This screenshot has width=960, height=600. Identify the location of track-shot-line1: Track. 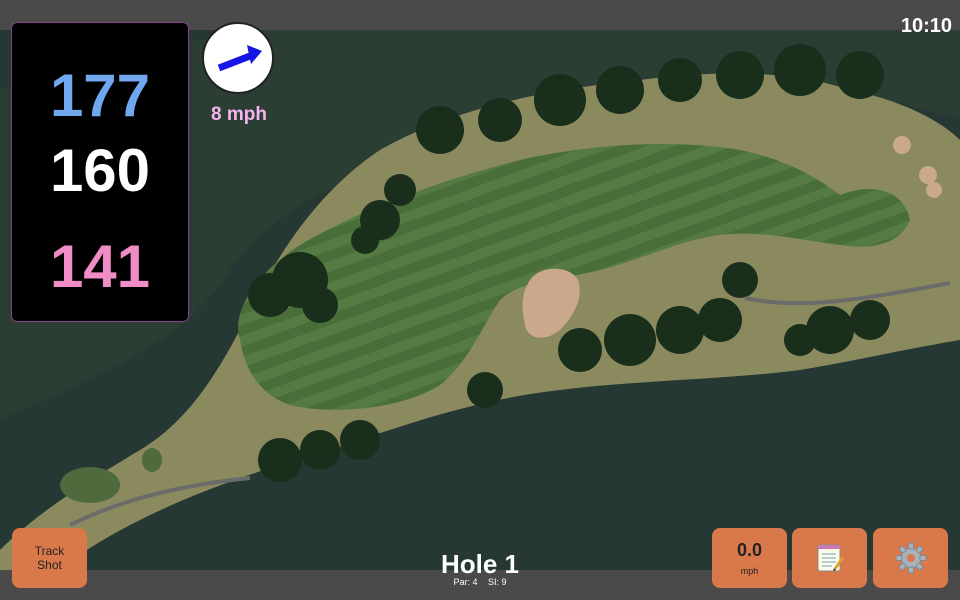
(49, 551).